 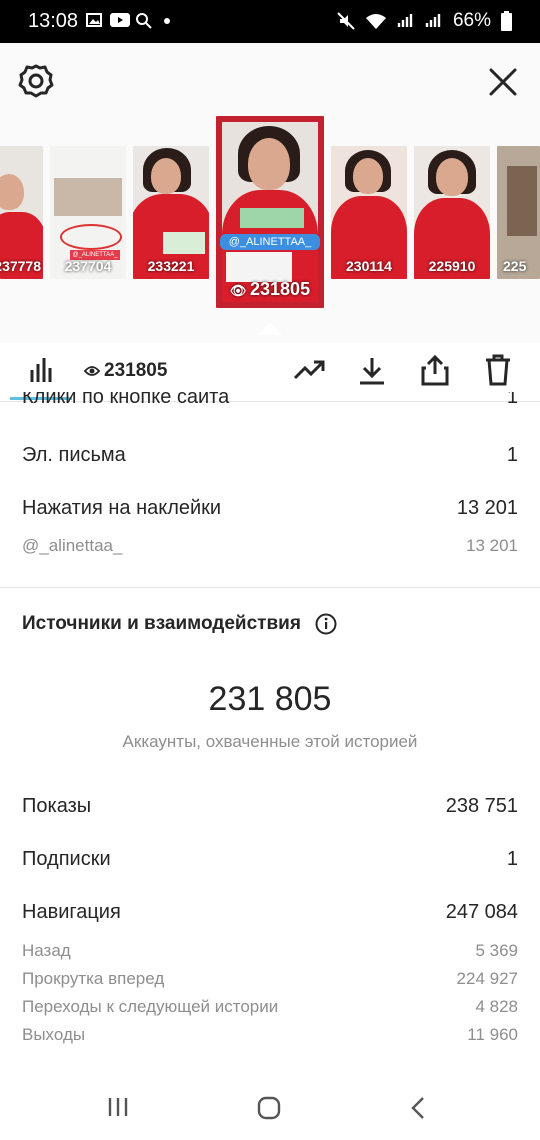 I want to click on metric-label: Подписки, so click(x=66, y=859).